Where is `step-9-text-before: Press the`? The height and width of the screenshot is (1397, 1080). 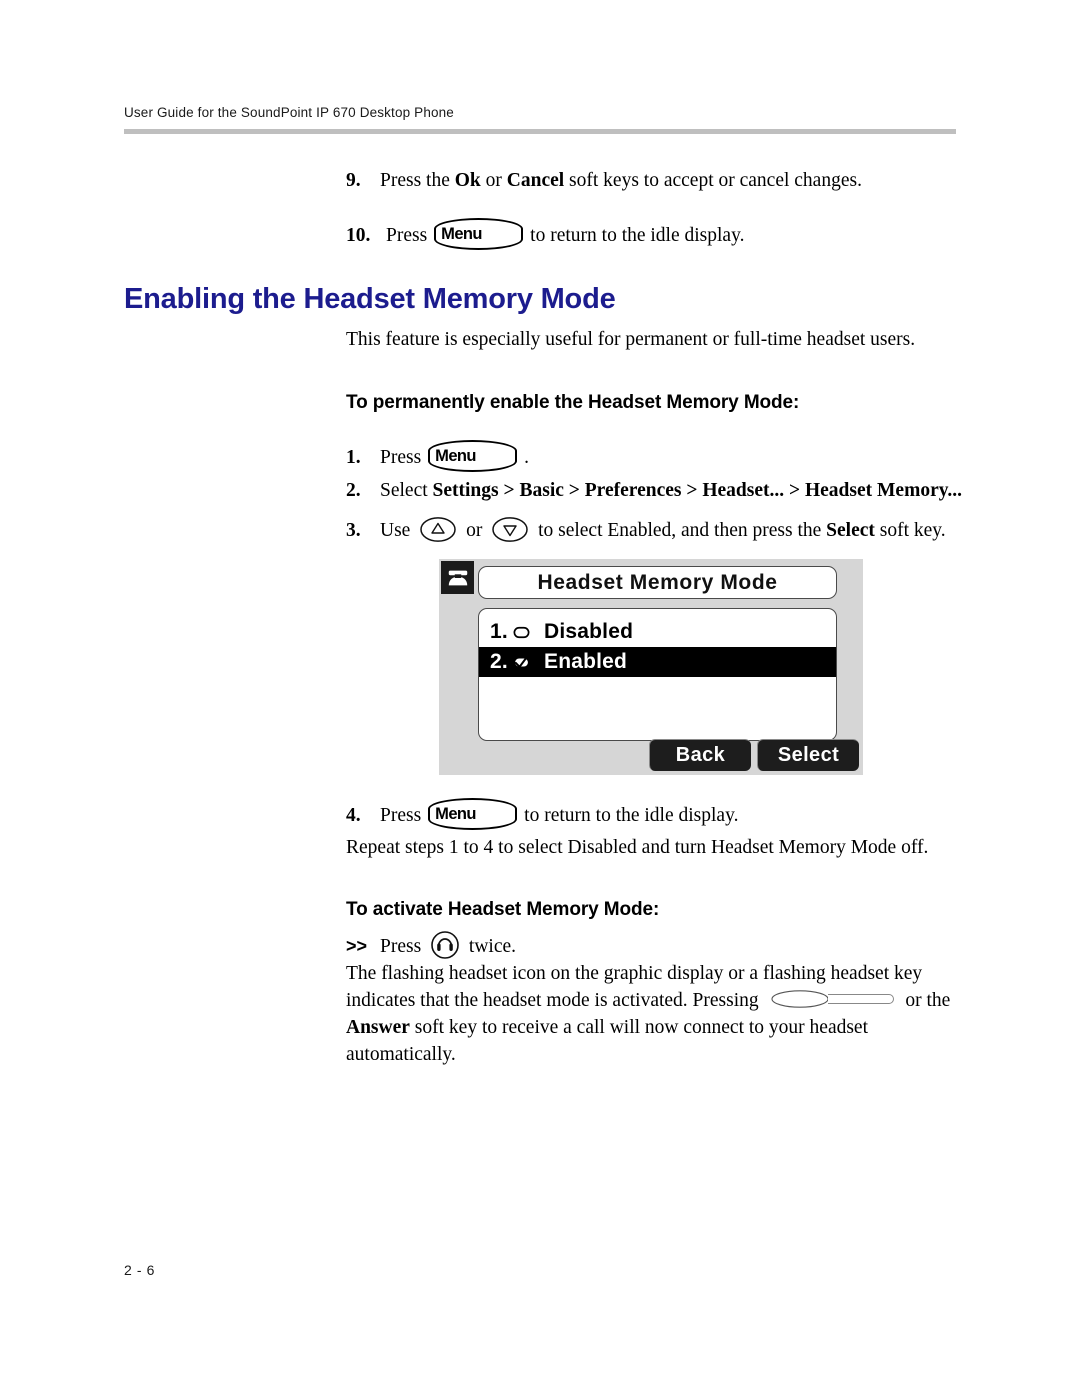 step-9-text-before: Press the is located at coordinates (417, 180).